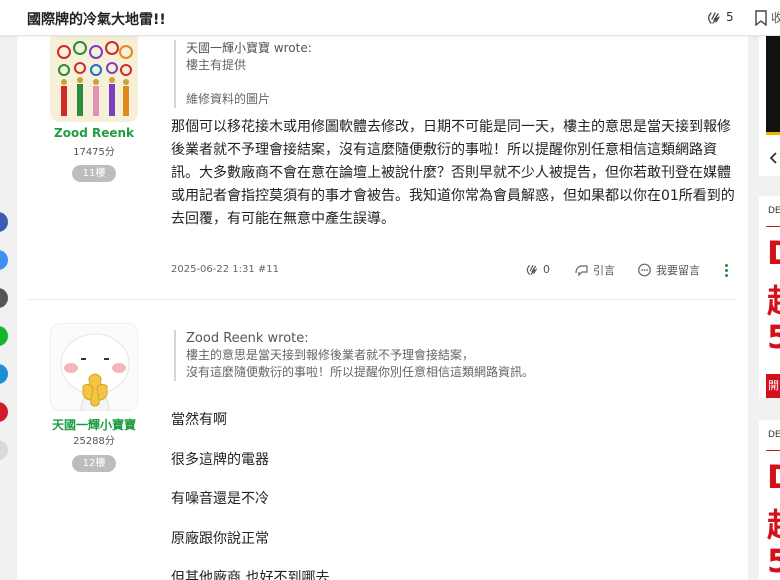  I want to click on clap-count: 5, so click(730, 17).